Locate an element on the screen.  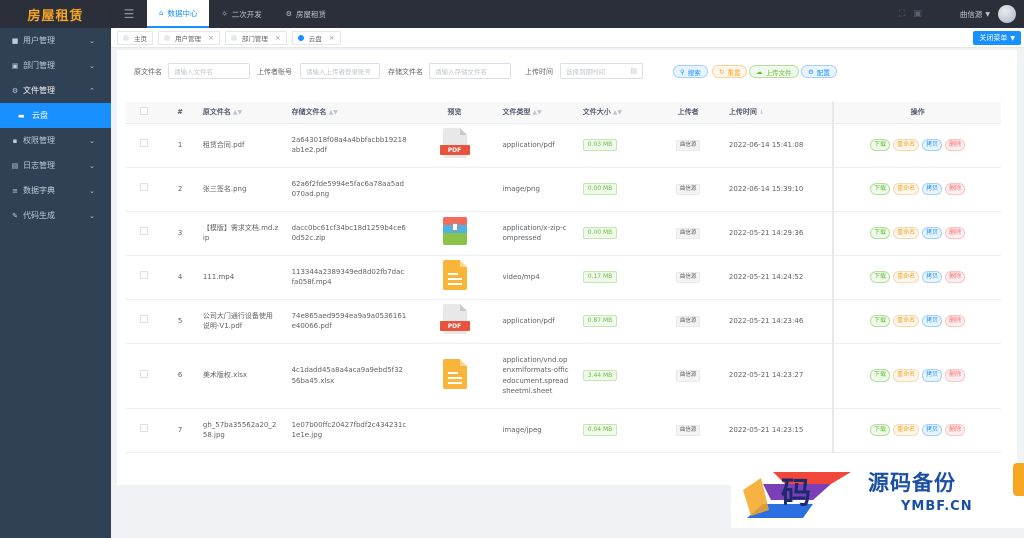
tags-view: 主页 用户管理 × 部门管理 × 云盘 × 关闭菜单 ▼ is located at coordinates (567, 38).